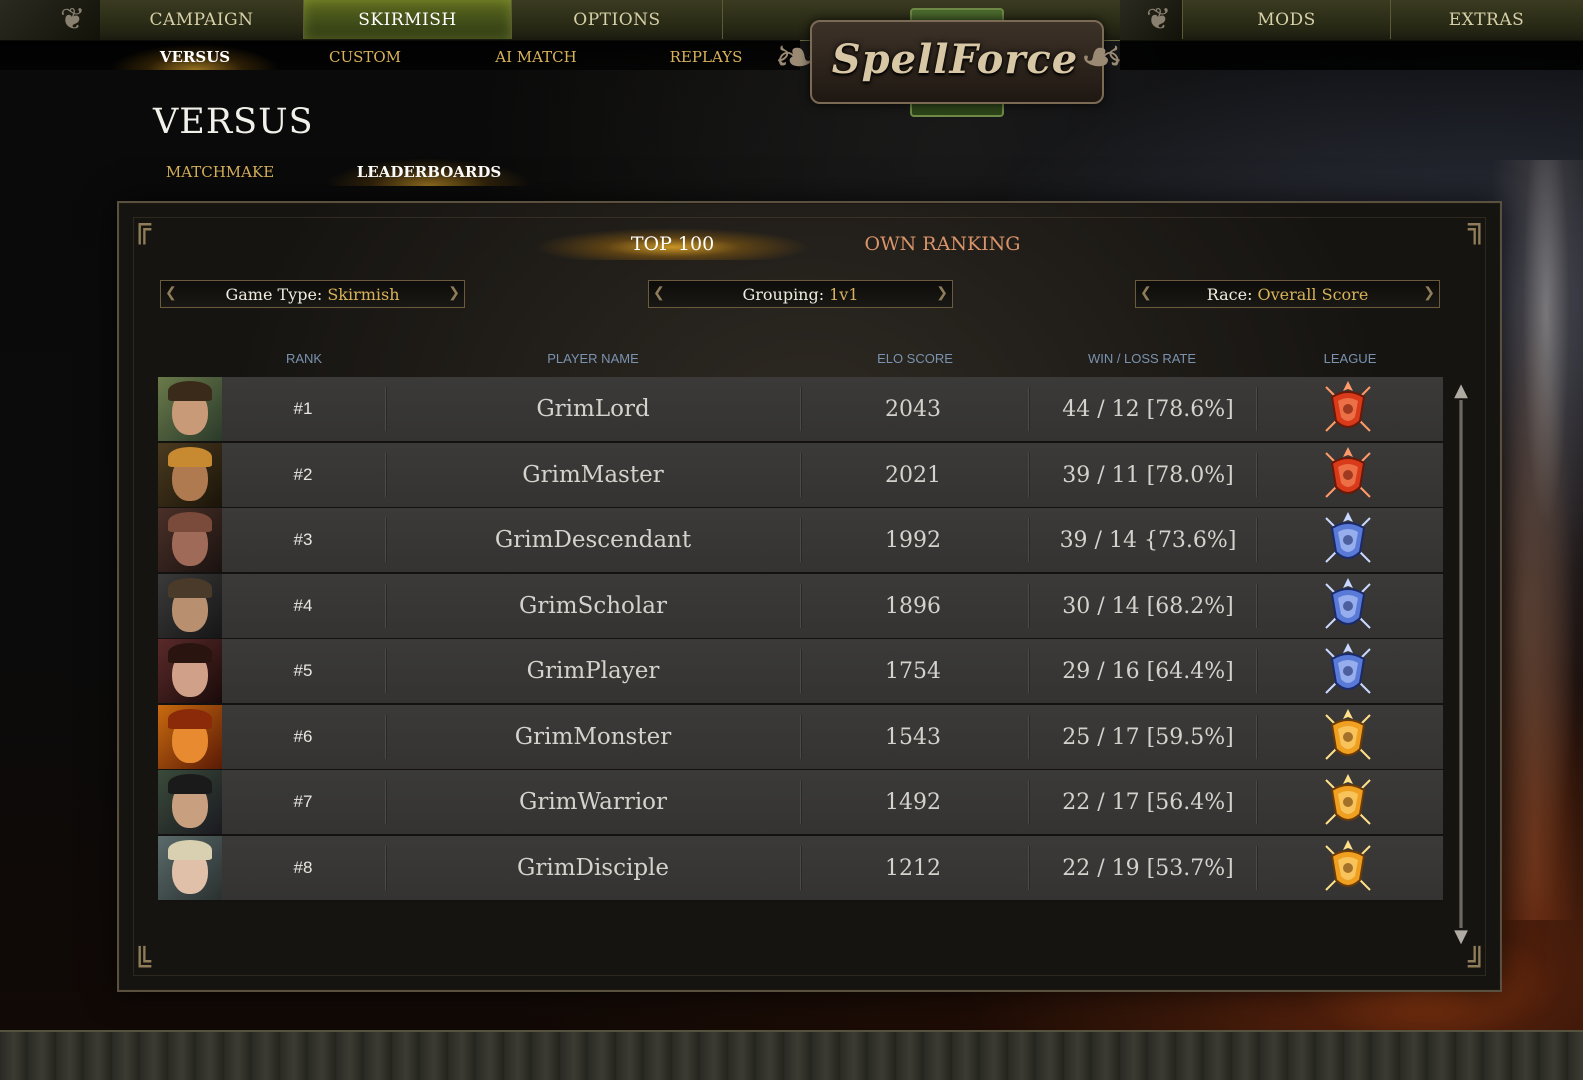 This screenshot has height=1080, width=1583. Describe the element at coordinates (593, 802) in the screenshot. I see `player-name-cell: GrimWarrior` at that location.